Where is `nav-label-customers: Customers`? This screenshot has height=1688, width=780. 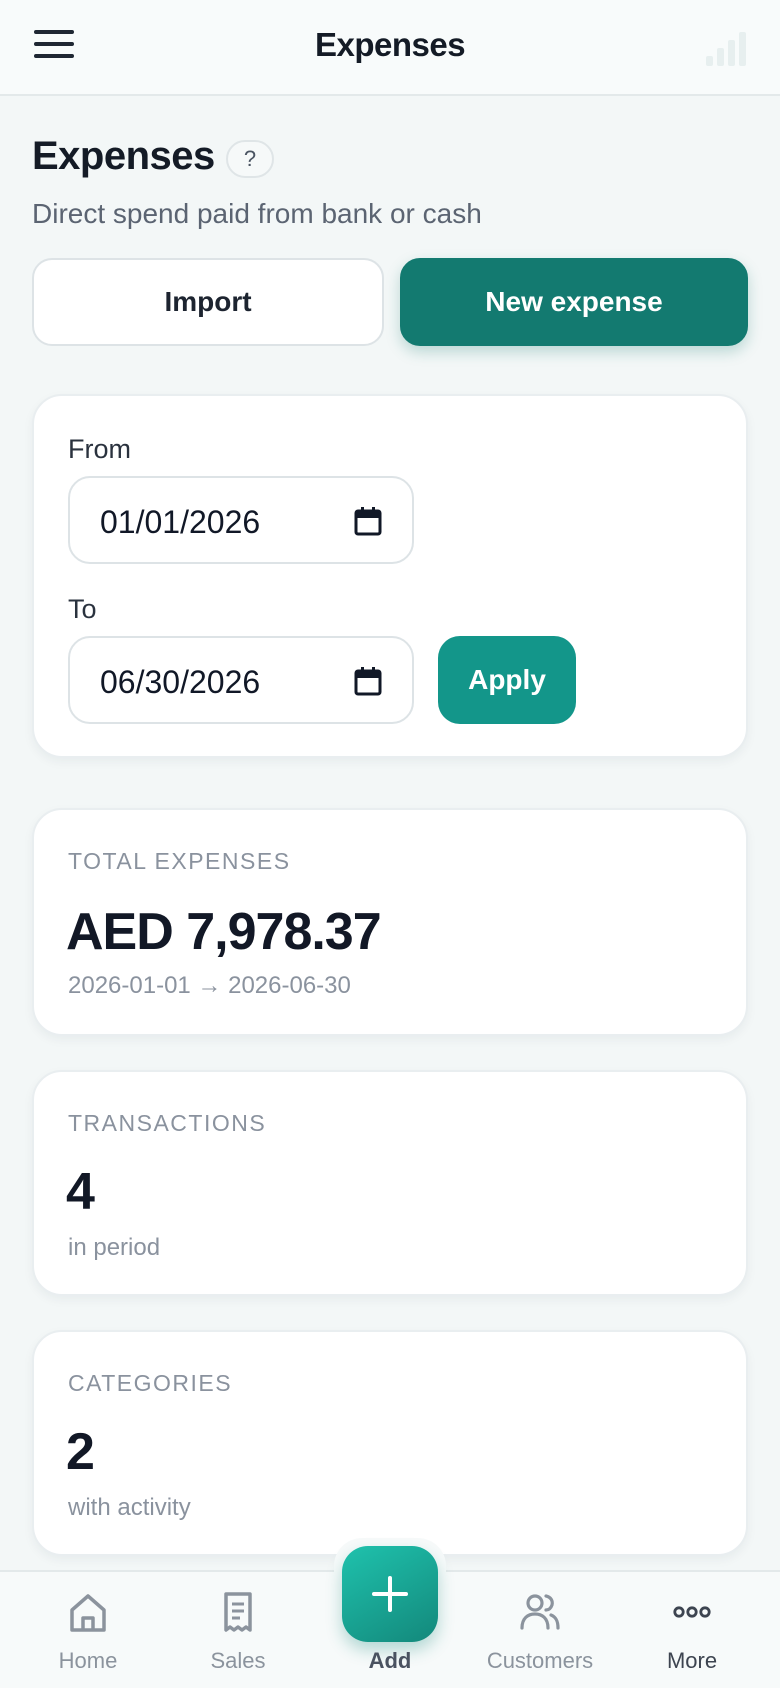
nav-label-customers: Customers is located at coordinates (540, 1660).